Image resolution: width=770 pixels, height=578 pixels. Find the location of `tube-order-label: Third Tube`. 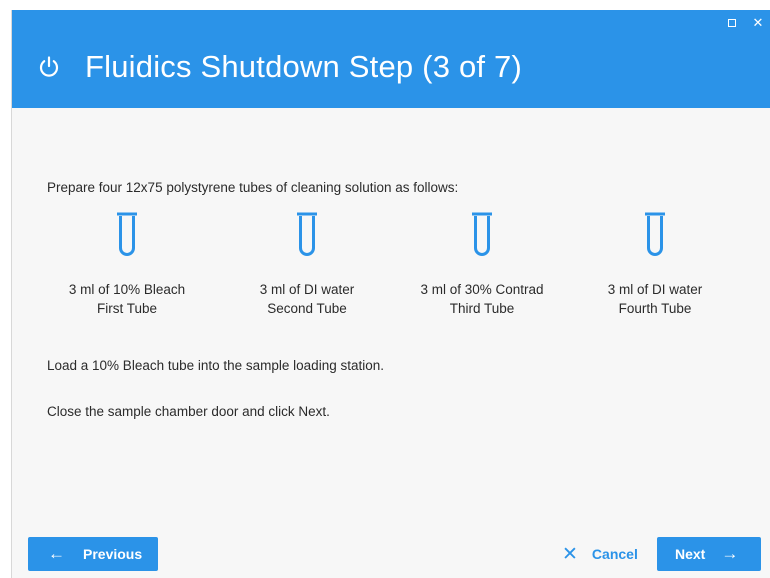

tube-order-label: Third Tube is located at coordinates (482, 308).